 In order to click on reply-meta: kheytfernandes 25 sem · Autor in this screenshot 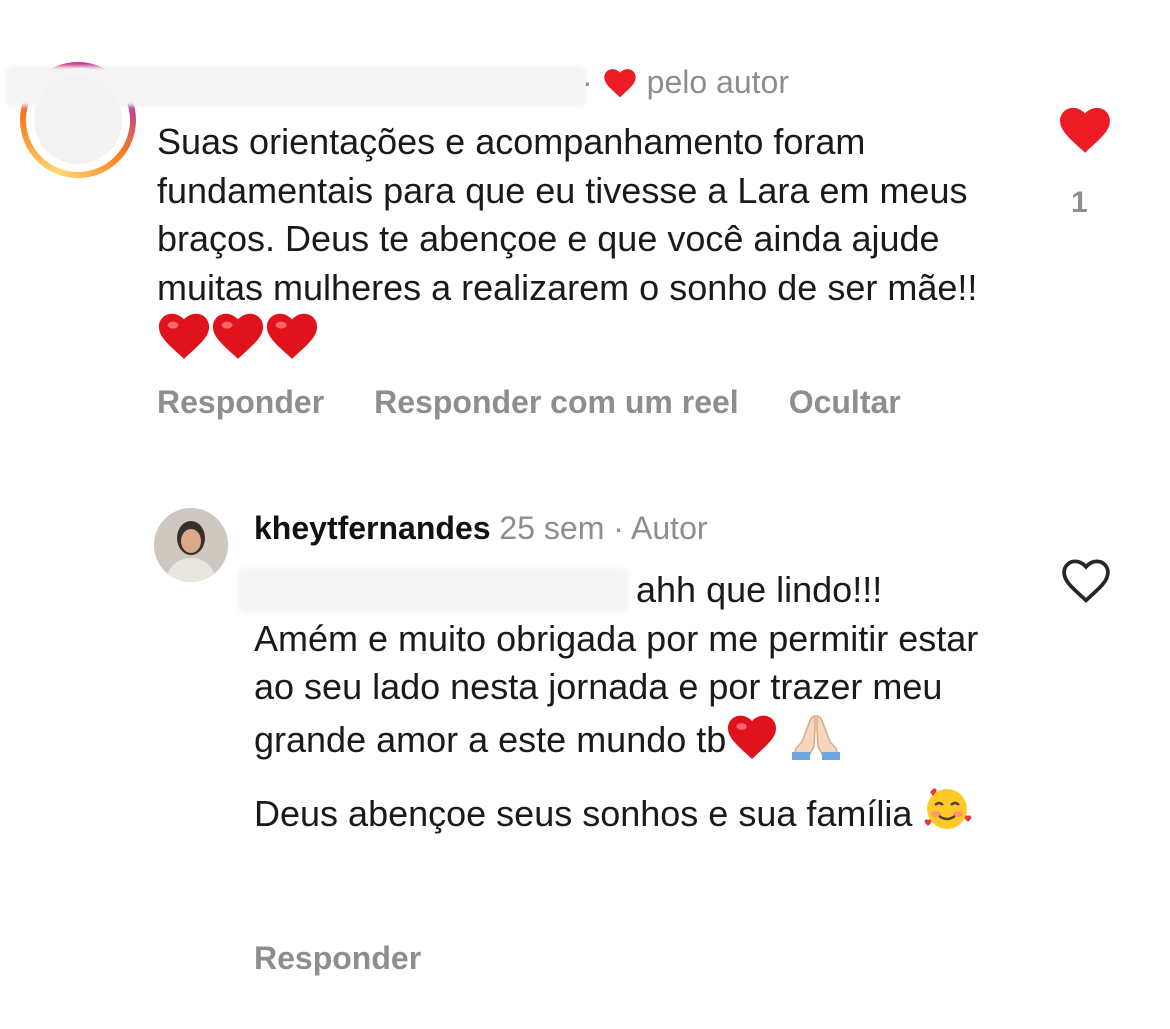, I will do `click(481, 528)`.